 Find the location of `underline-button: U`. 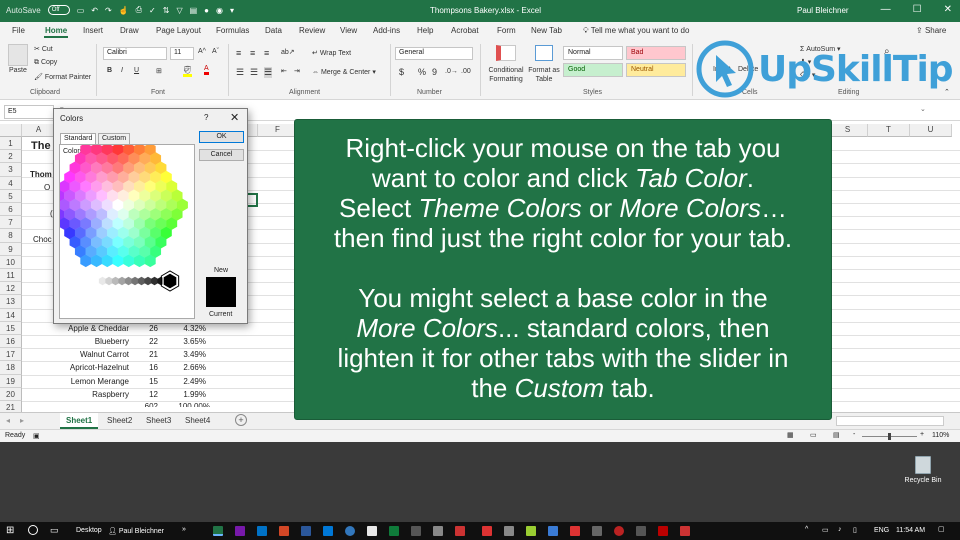

underline-button: U is located at coordinates (136, 70).